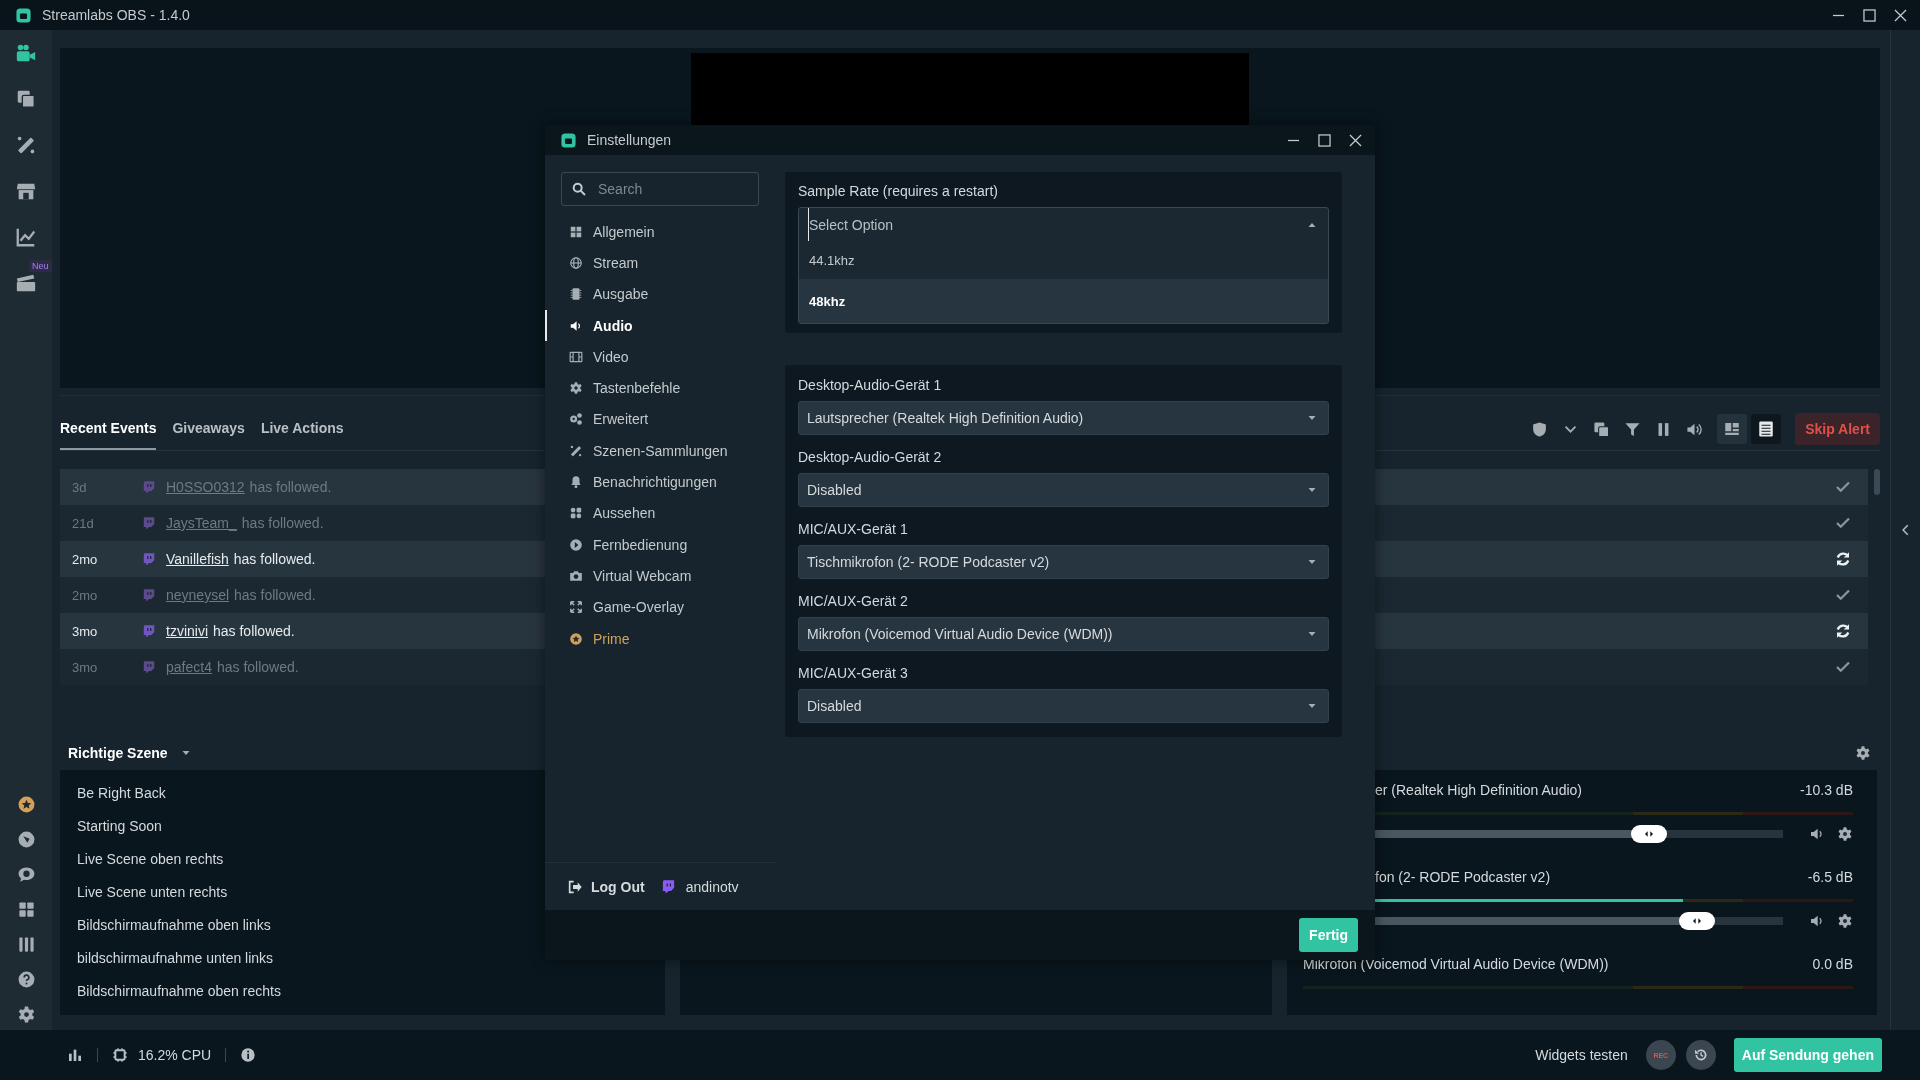  I want to click on select-field: Select Option, so click(1068, 224).